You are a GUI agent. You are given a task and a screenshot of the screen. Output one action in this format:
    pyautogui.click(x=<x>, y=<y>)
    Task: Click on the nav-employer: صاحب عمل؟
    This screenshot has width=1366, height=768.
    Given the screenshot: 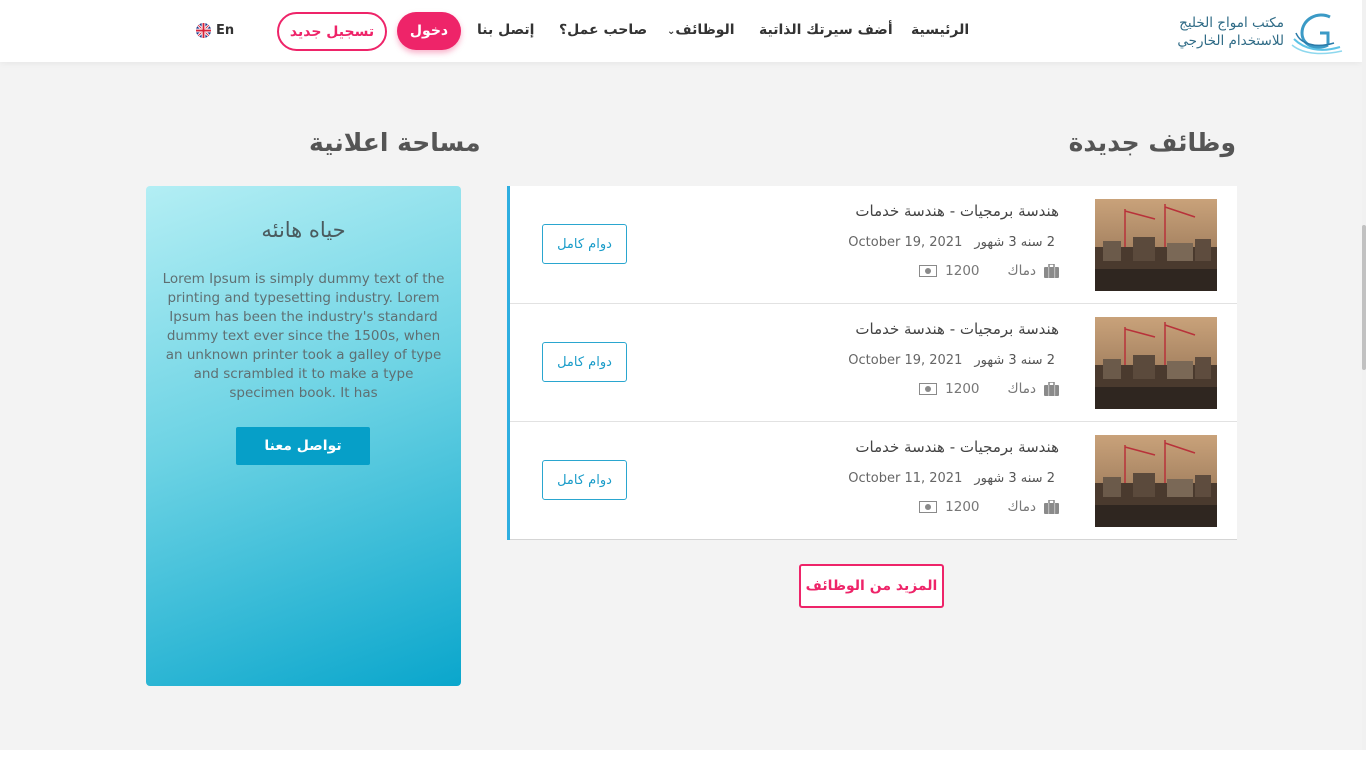 What is the action you would take?
    pyautogui.click(x=603, y=30)
    